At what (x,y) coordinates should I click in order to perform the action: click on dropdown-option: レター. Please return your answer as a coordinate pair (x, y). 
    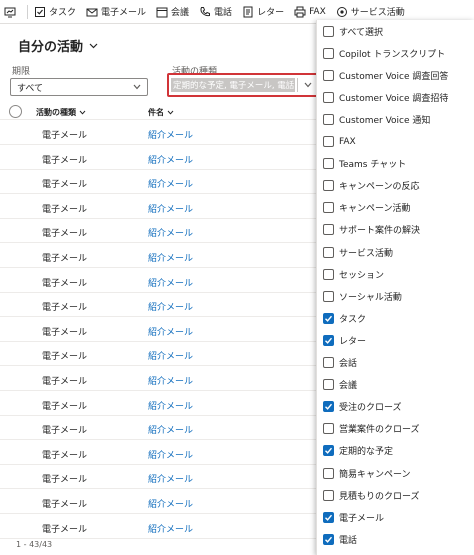
    Looking at the image, I should click on (395, 340).